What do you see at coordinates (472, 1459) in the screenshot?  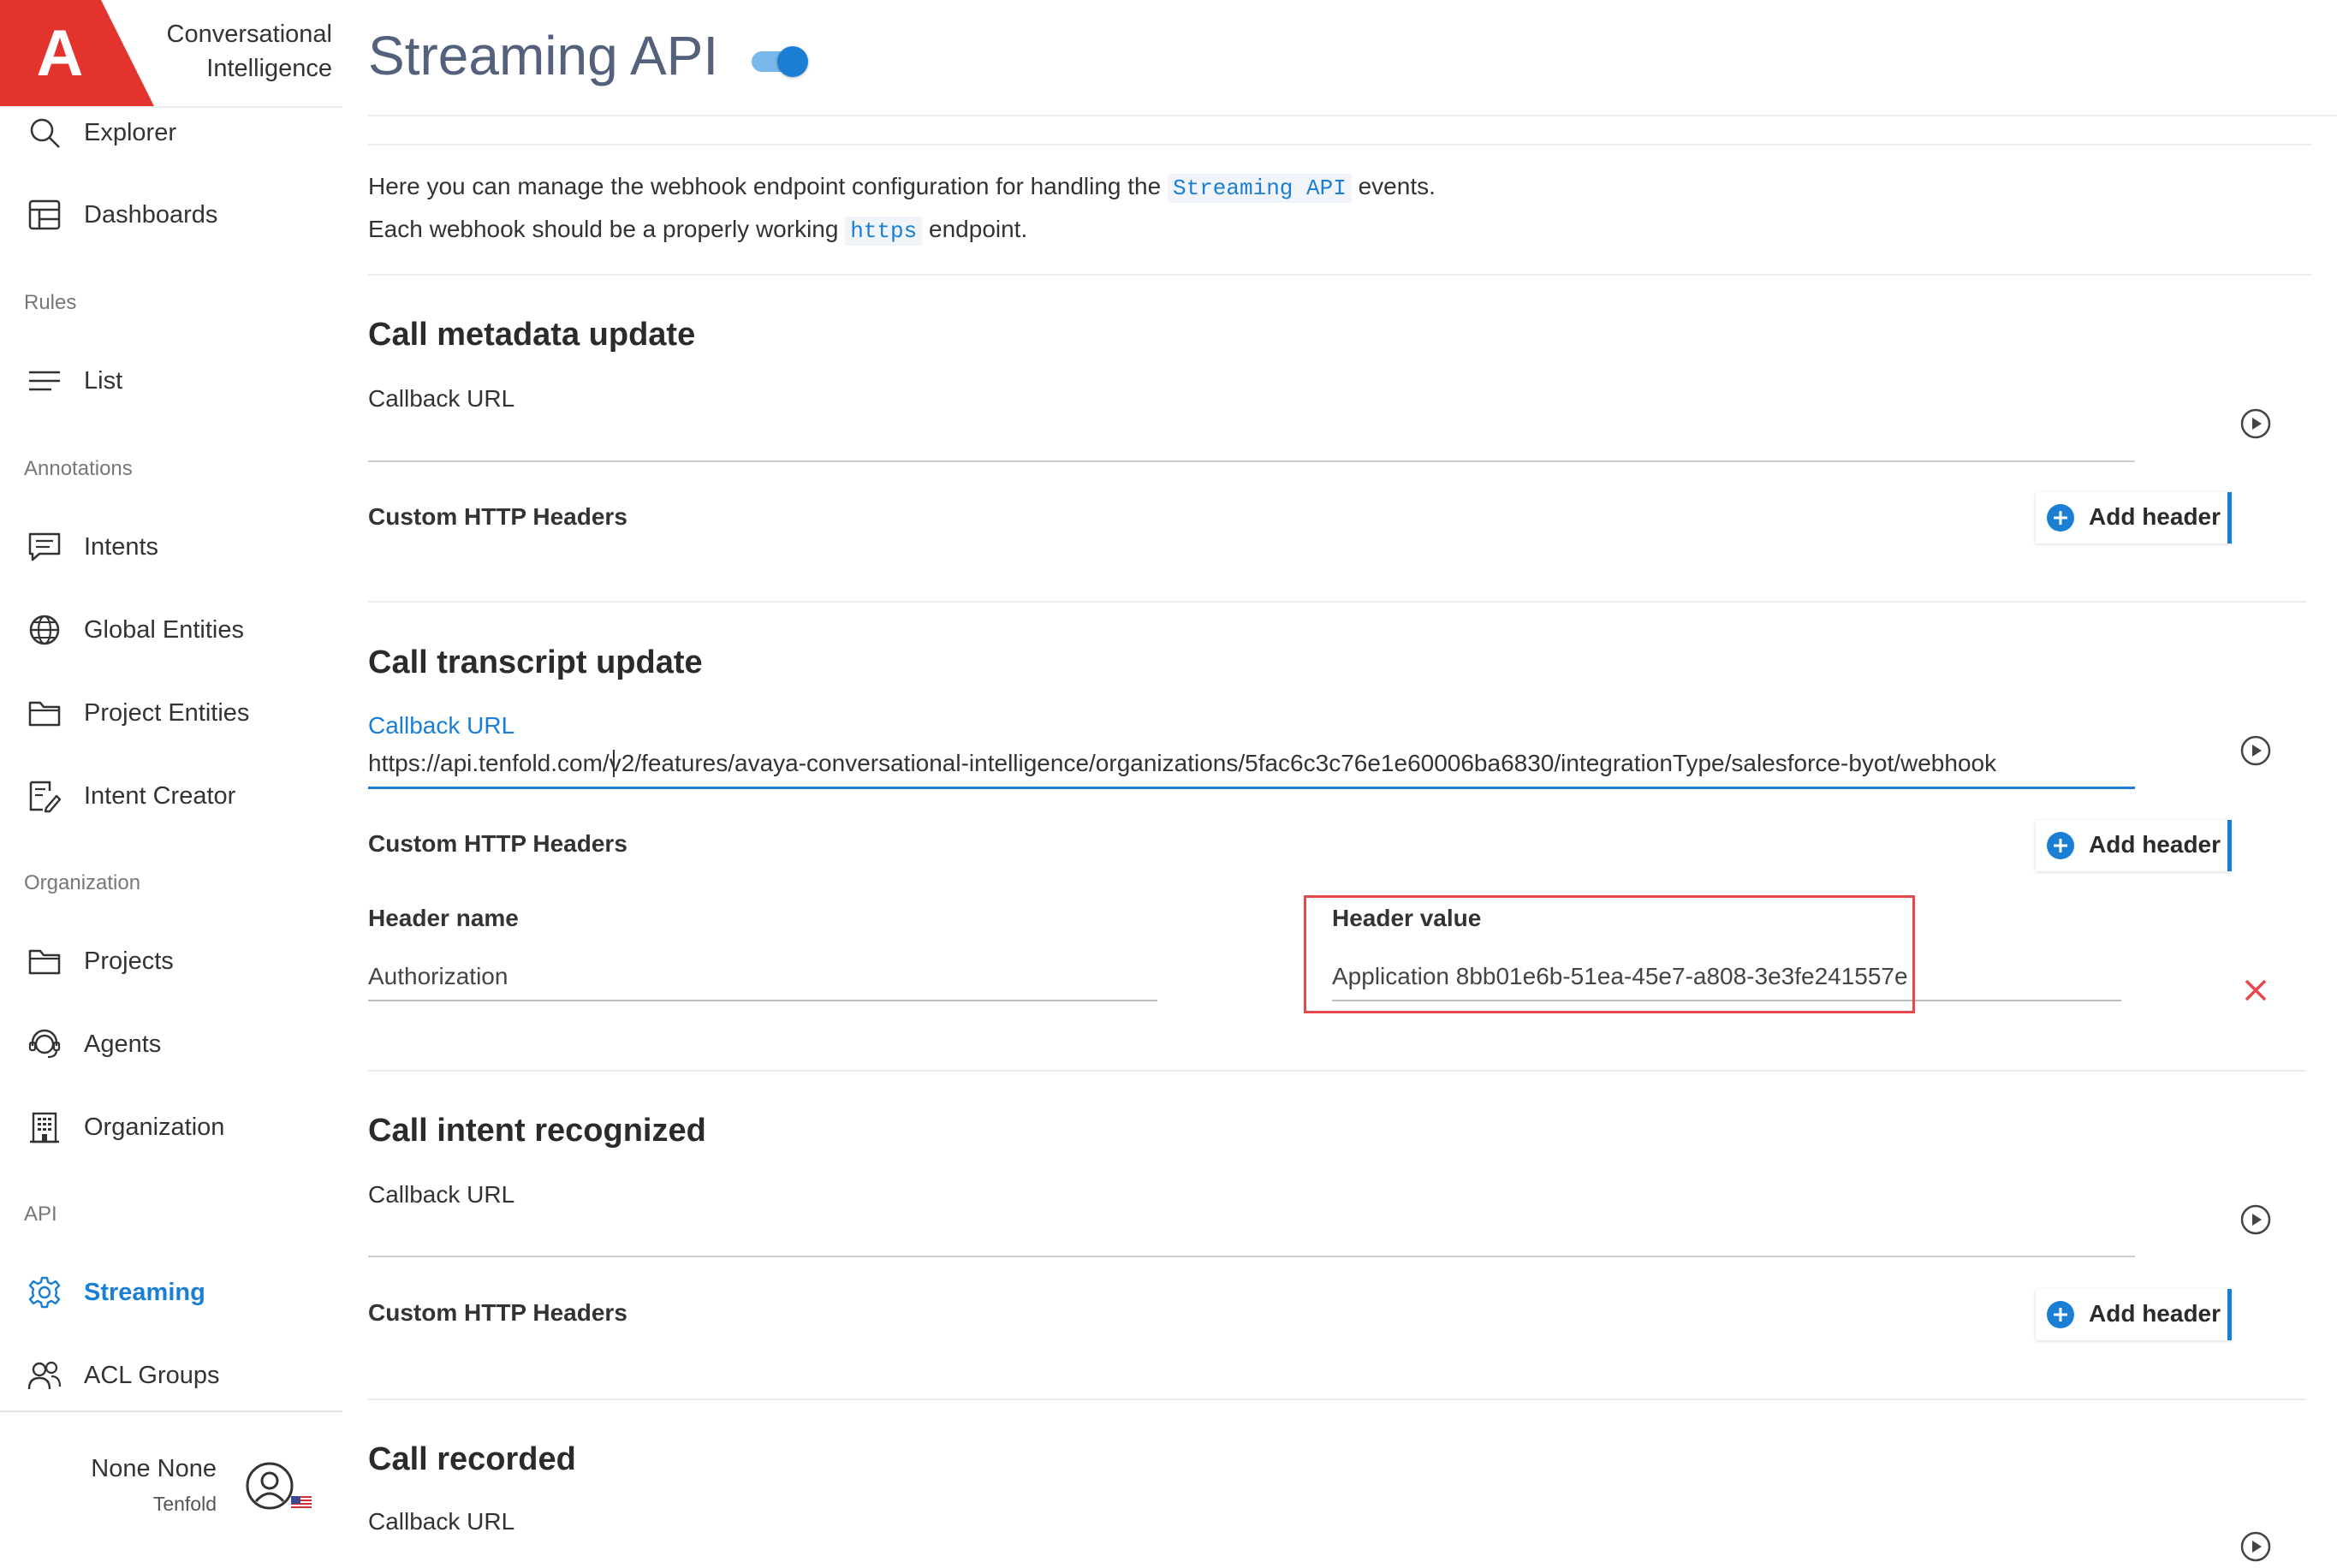 I see `section-title-call-recorded: Call recorded` at bounding box center [472, 1459].